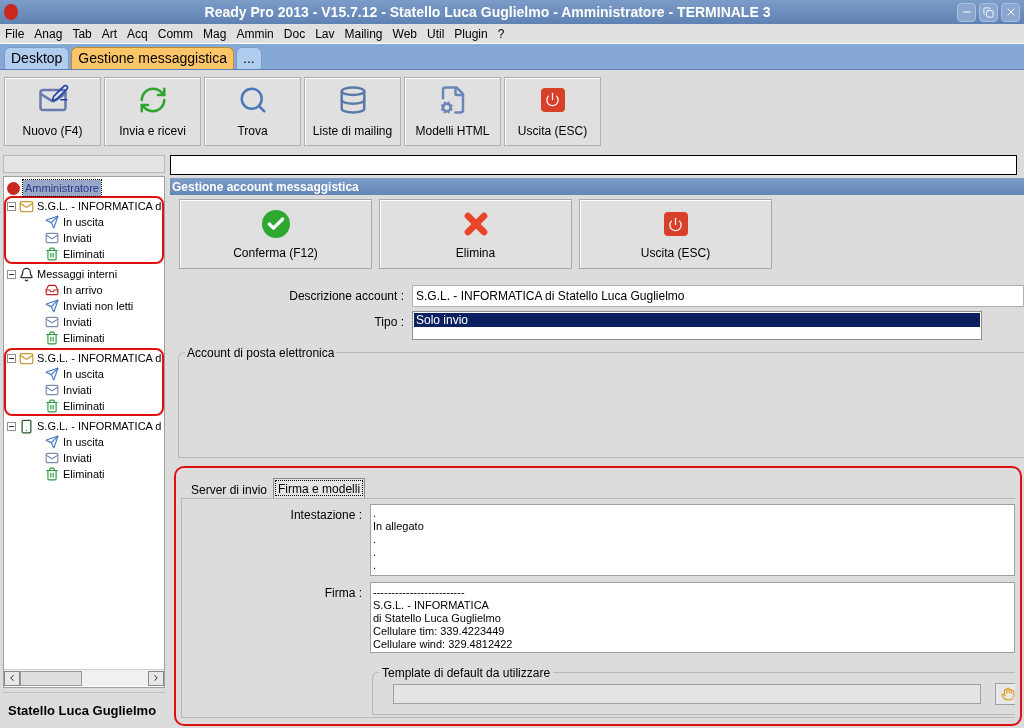 The height and width of the screenshot is (728, 1024). What do you see at coordinates (692, 617) in the screenshot?
I see `signature-text-area: ------------------------- S.G.L. - INFORMATICA di Statello Luca Guglielmo Cellulare tim: 339.4223449 Cellulare wind: 329.4812422` at bounding box center [692, 617].